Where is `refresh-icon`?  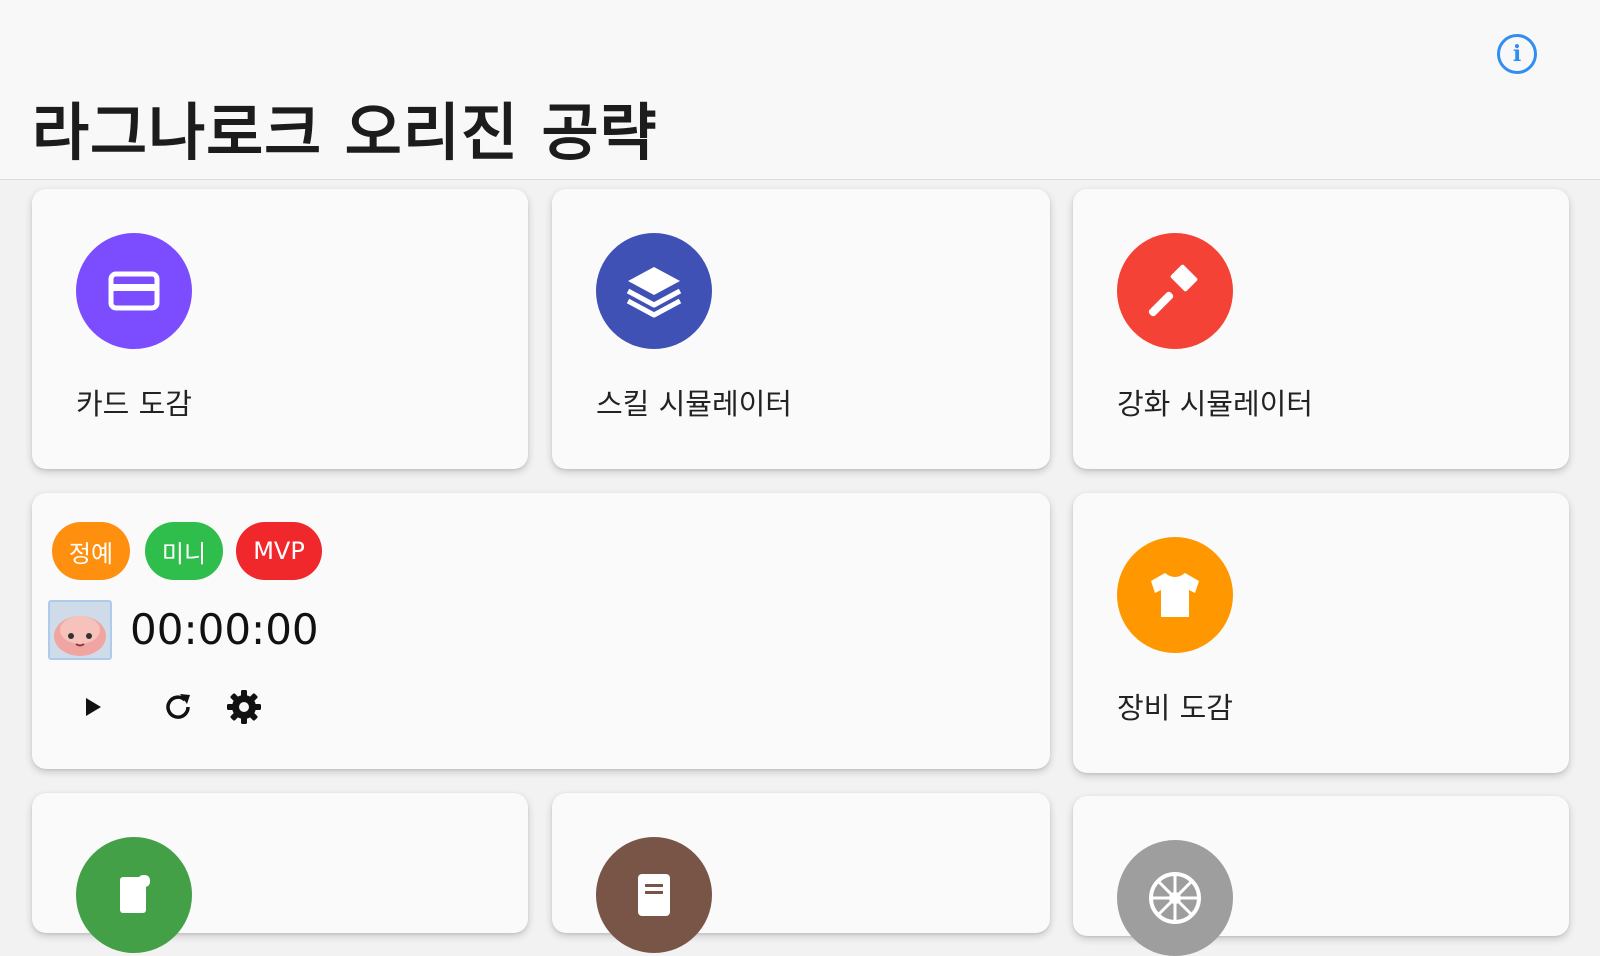 refresh-icon is located at coordinates (178, 707).